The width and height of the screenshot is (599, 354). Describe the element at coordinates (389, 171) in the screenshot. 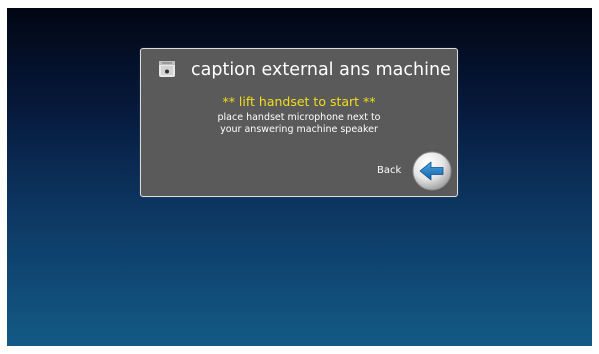

I see `back-label: Back` at that location.